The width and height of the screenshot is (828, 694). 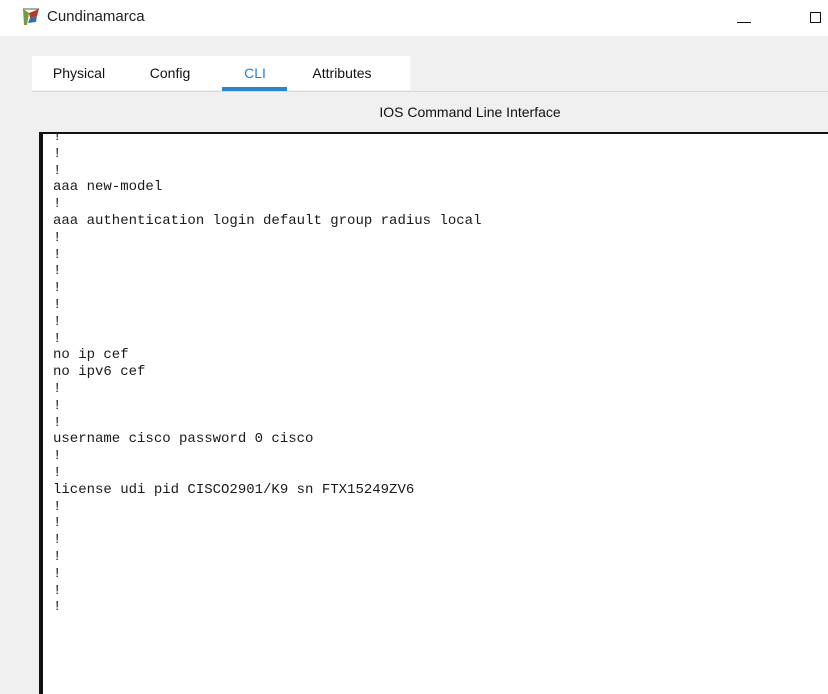 I want to click on tab-config: Config, so click(x=170, y=73).